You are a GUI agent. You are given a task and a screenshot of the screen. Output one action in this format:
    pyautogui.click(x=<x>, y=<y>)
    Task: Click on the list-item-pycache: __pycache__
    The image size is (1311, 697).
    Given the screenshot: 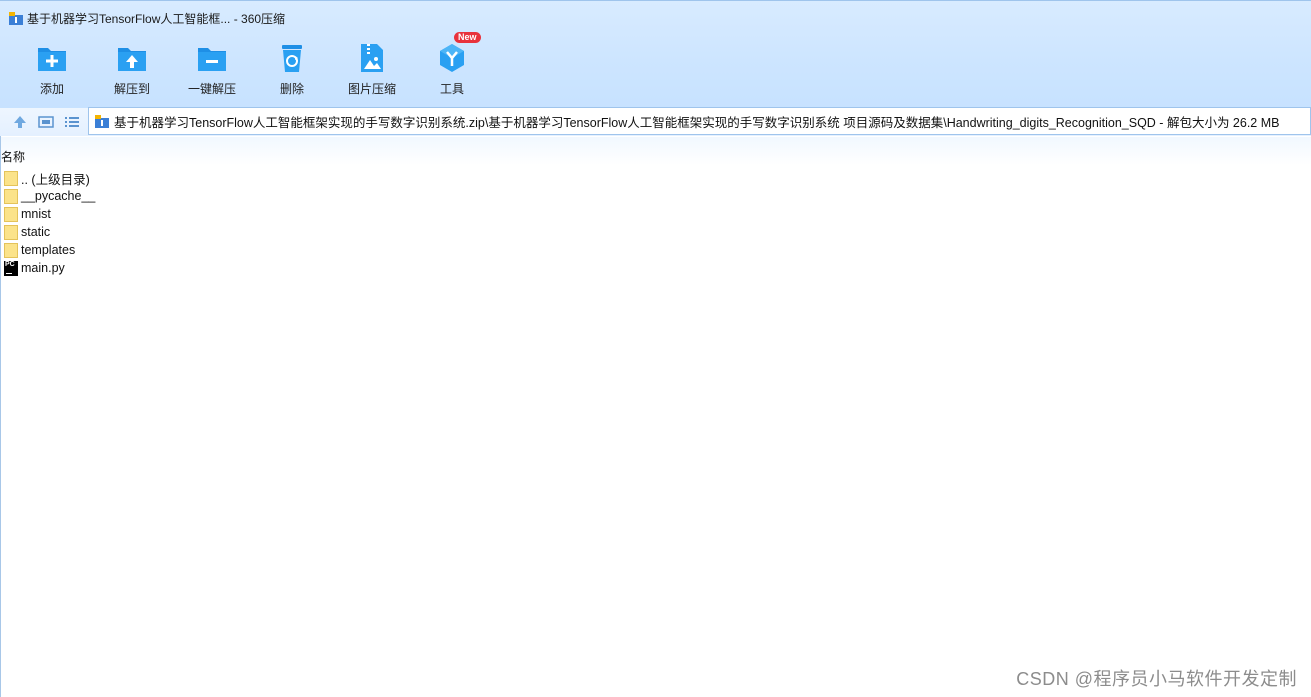 What is the action you would take?
    pyautogui.click(x=49, y=196)
    